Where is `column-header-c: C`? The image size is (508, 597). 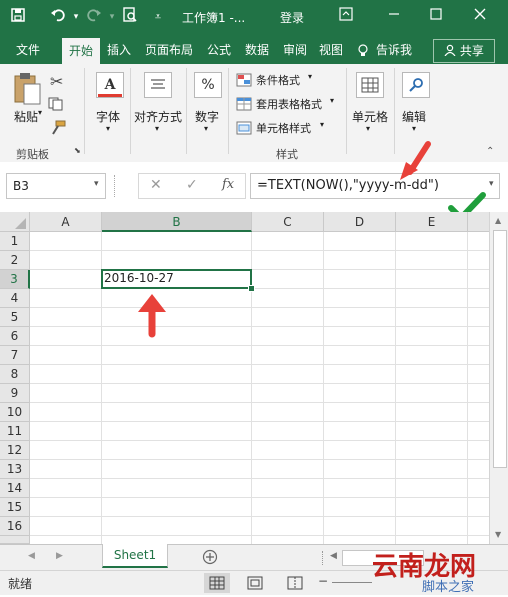
column-header-c: C is located at coordinates (288, 222).